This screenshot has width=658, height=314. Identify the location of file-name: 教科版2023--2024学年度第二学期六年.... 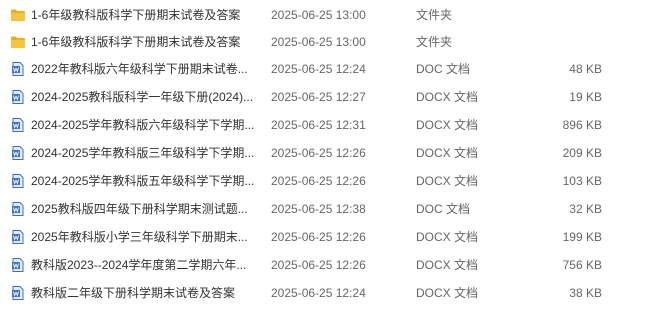
(146, 265).